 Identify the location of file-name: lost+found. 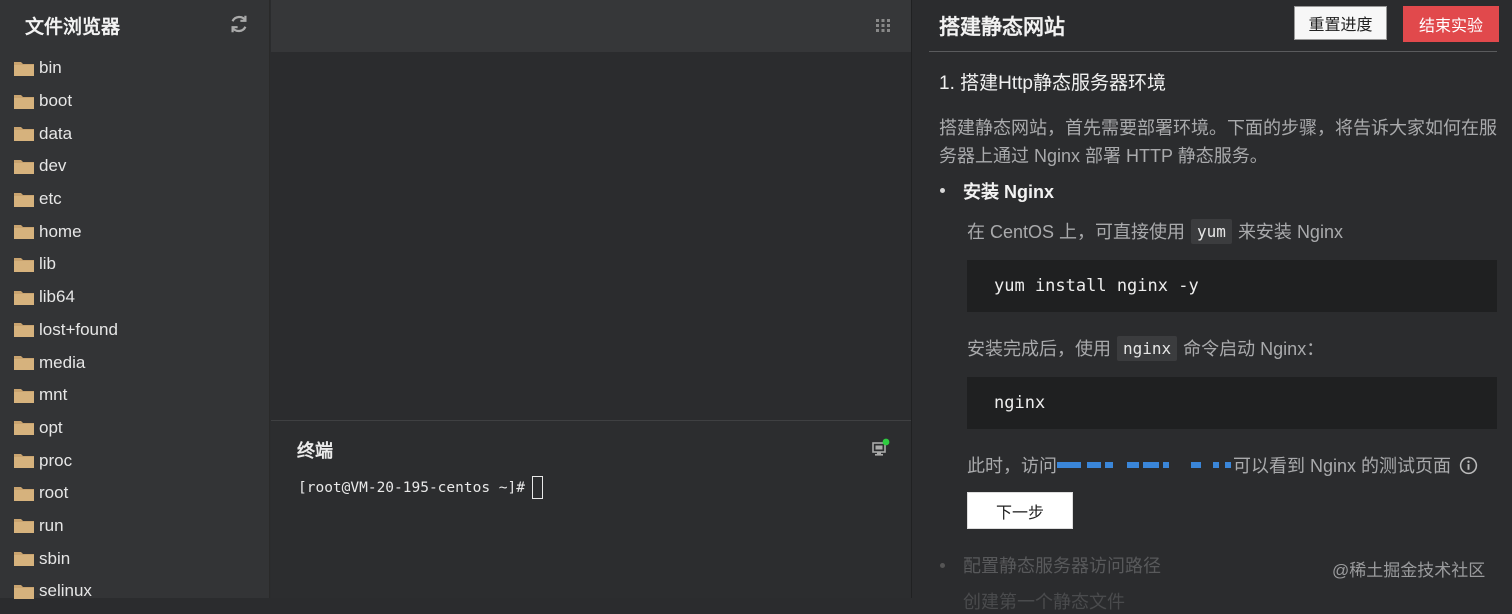
(78, 329).